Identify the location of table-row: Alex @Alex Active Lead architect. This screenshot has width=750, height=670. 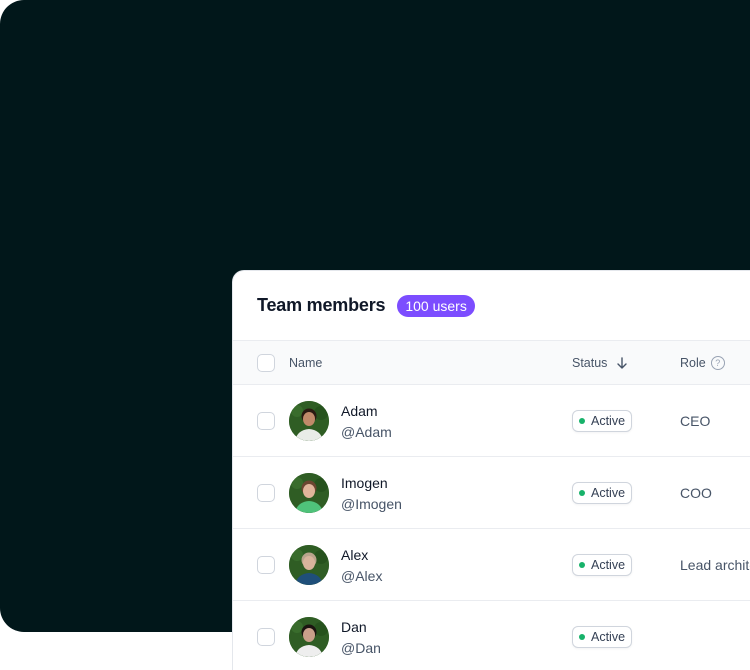
(491, 565).